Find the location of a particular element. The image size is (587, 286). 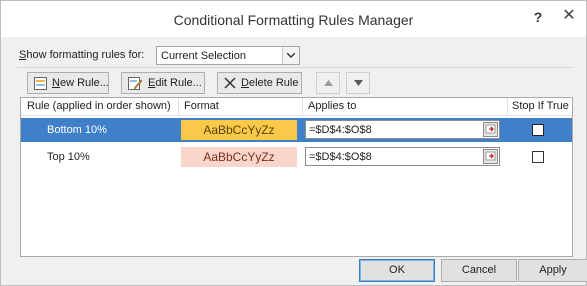

triangle-down-icon is located at coordinates (358, 83).